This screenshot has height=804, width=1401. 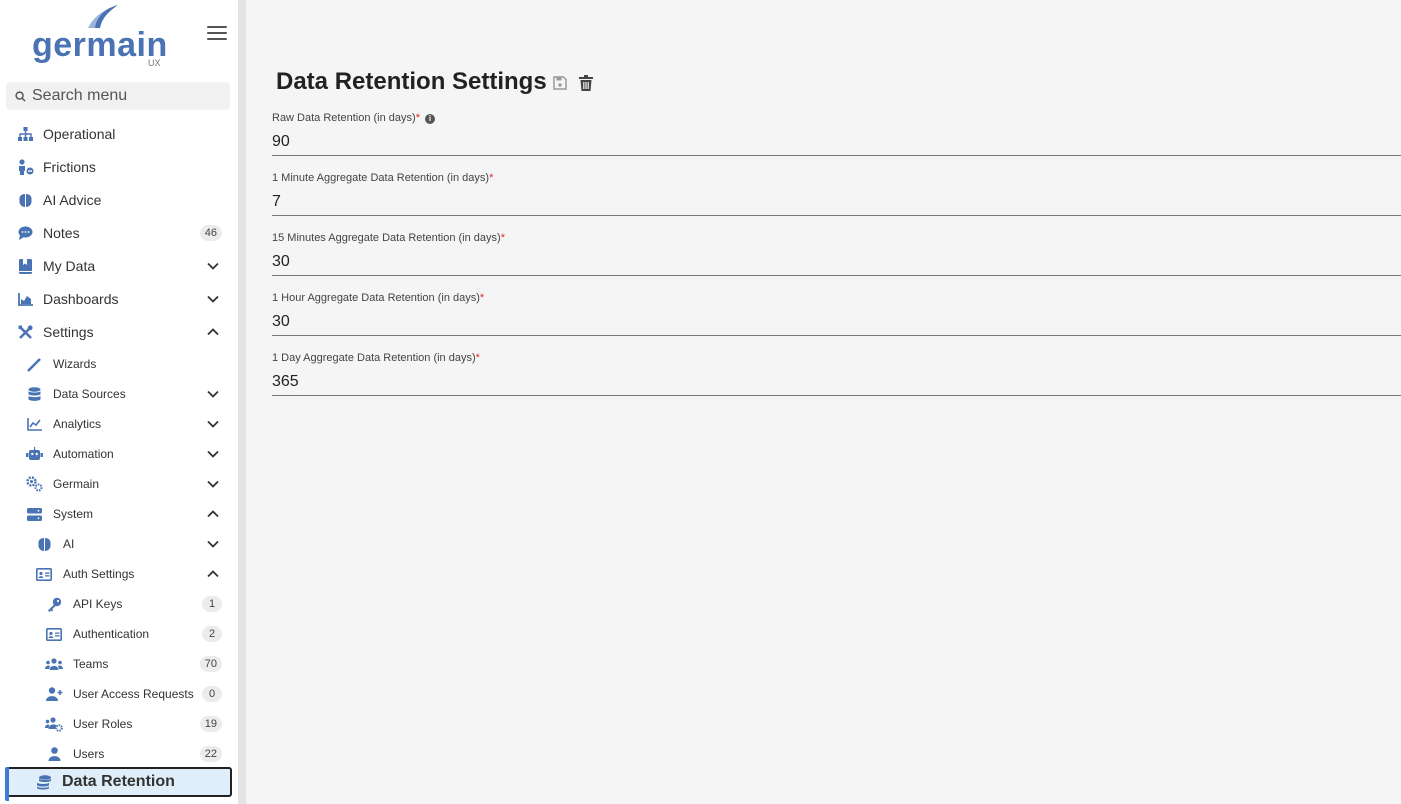 I want to click on nav-auth-settings: Auth Settings, so click(x=119, y=574).